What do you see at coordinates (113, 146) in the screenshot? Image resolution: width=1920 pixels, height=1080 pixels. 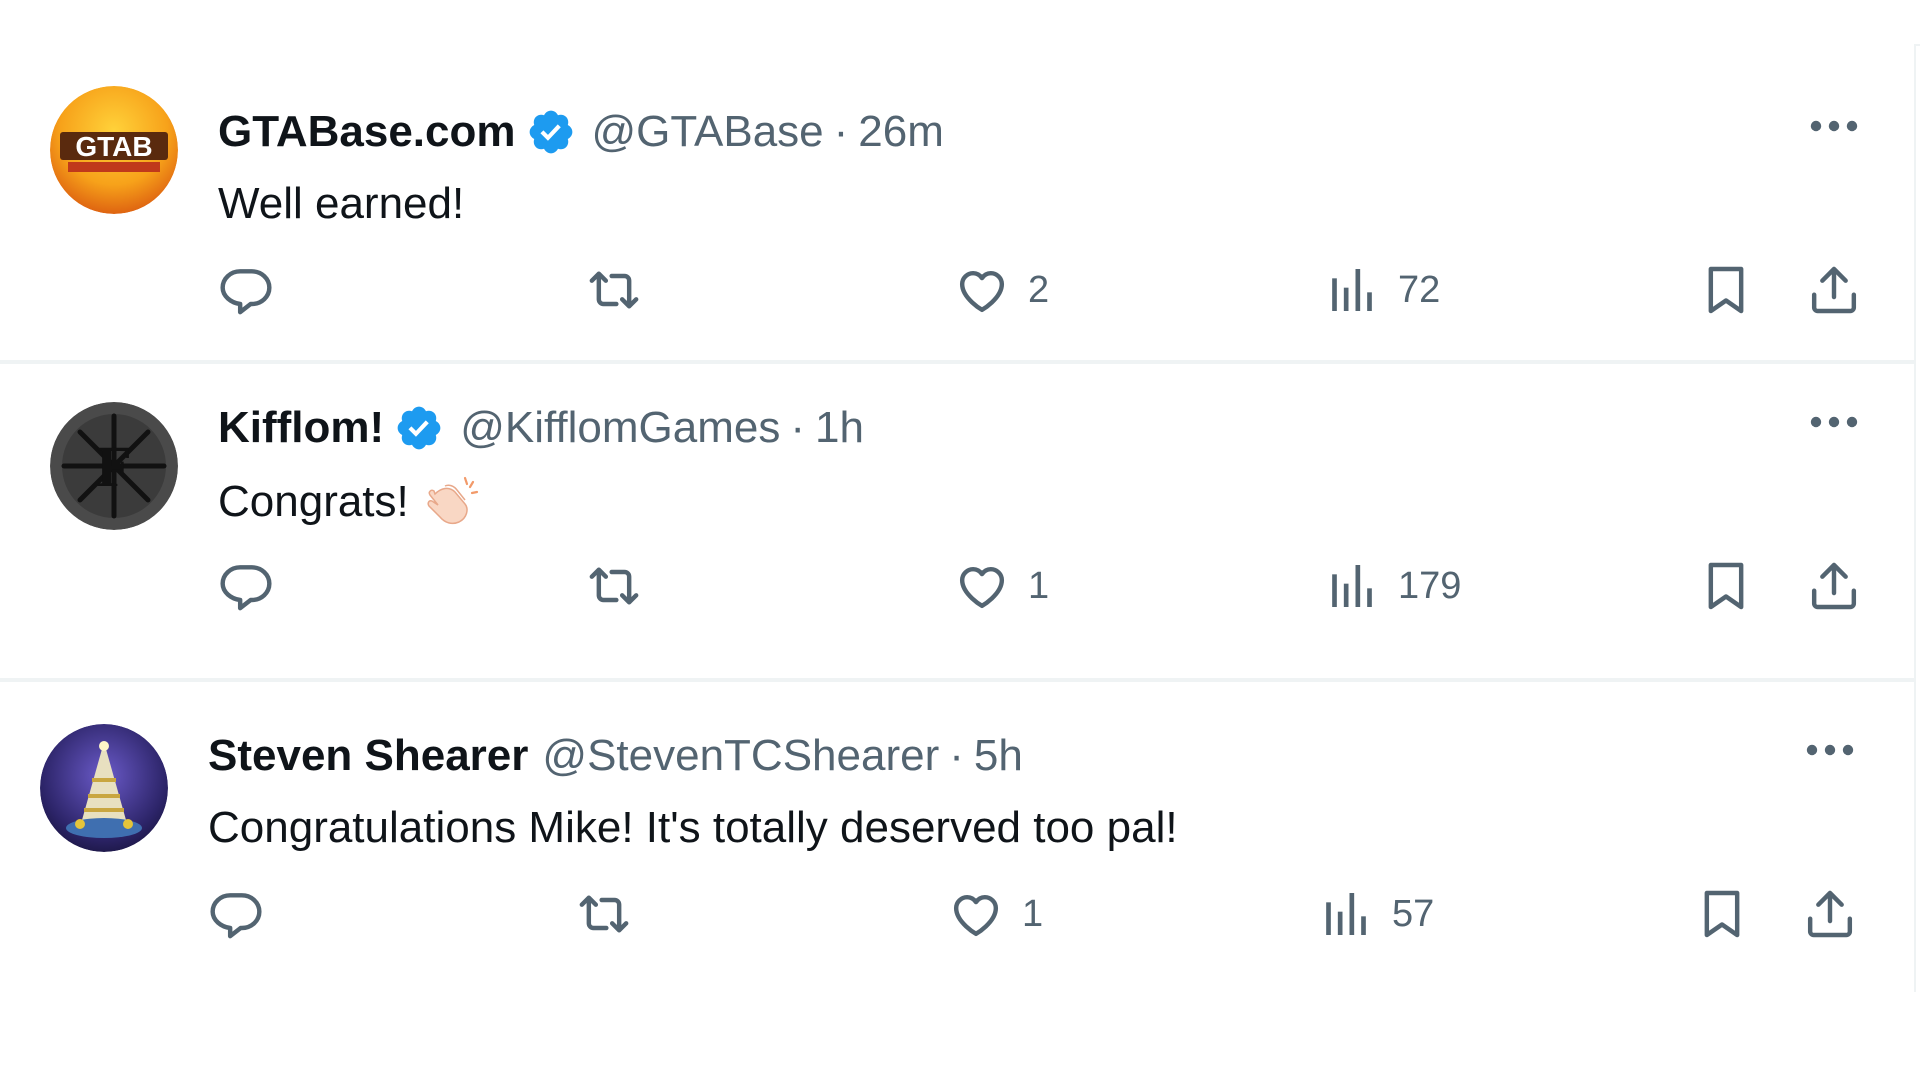 I see `svg-text: GTAB` at bounding box center [113, 146].